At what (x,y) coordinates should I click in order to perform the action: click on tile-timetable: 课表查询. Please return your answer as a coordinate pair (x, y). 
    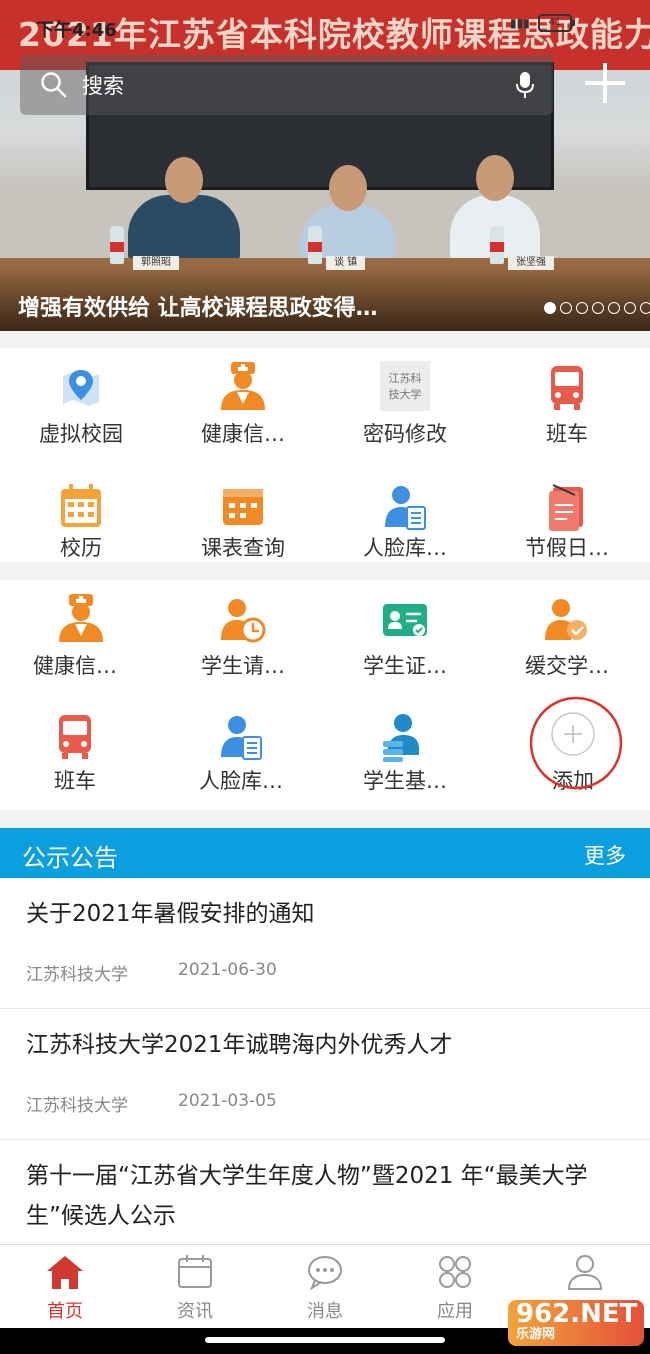
    Looking at the image, I should click on (243, 508).